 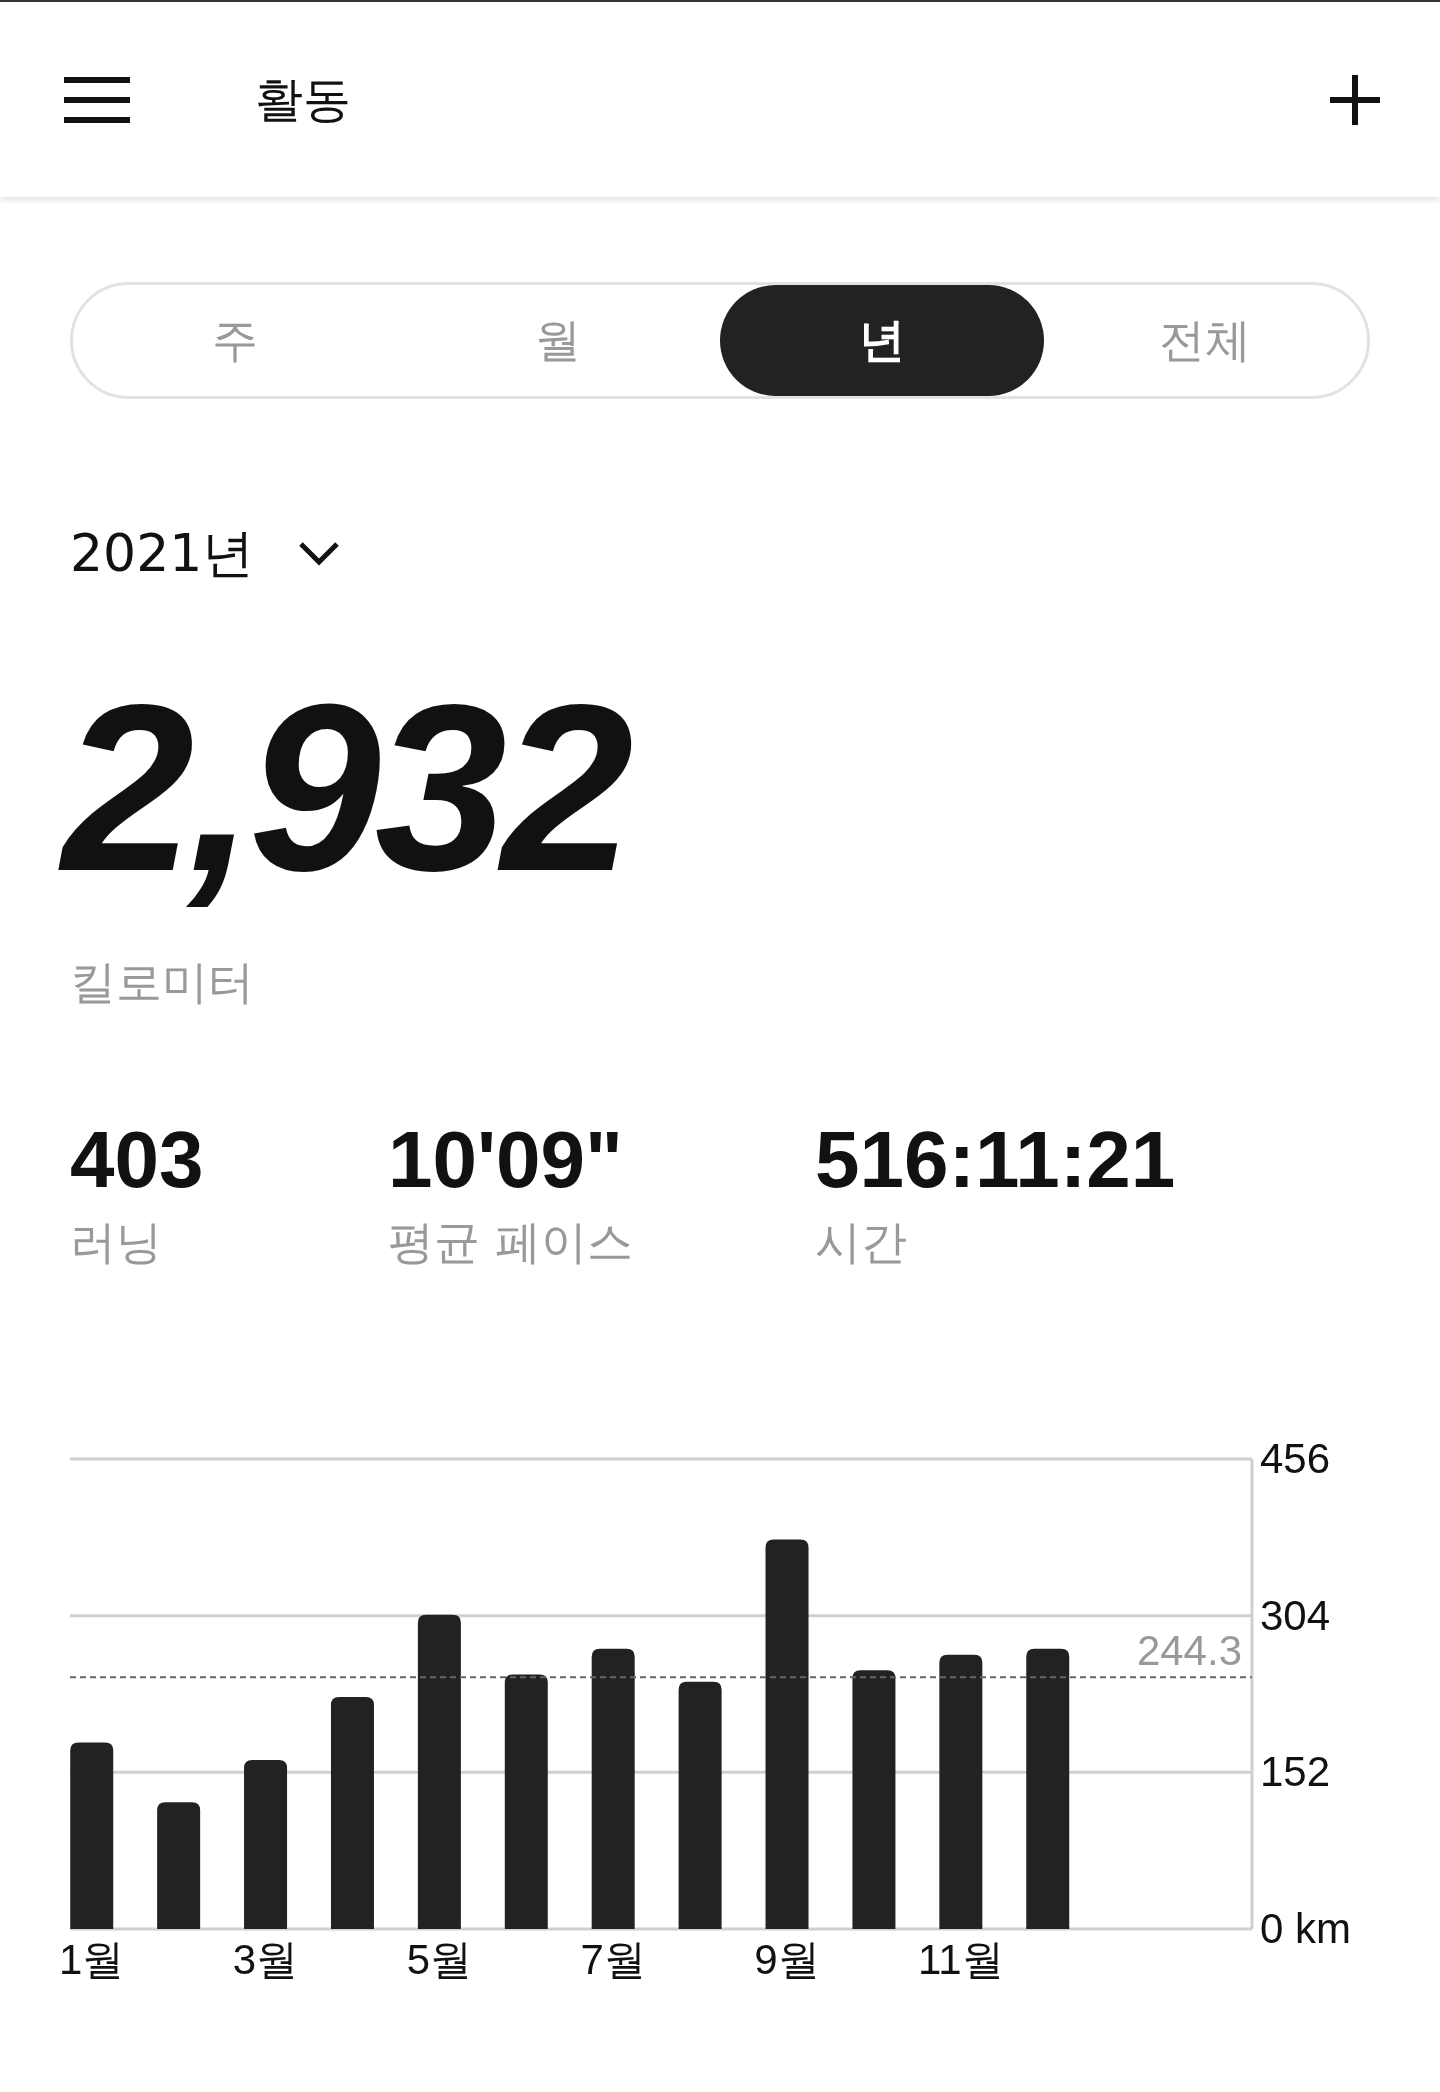 What do you see at coordinates (511, 1242) in the screenshot?
I see `stat-label: 평균 페이스` at bounding box center [511, 1242].